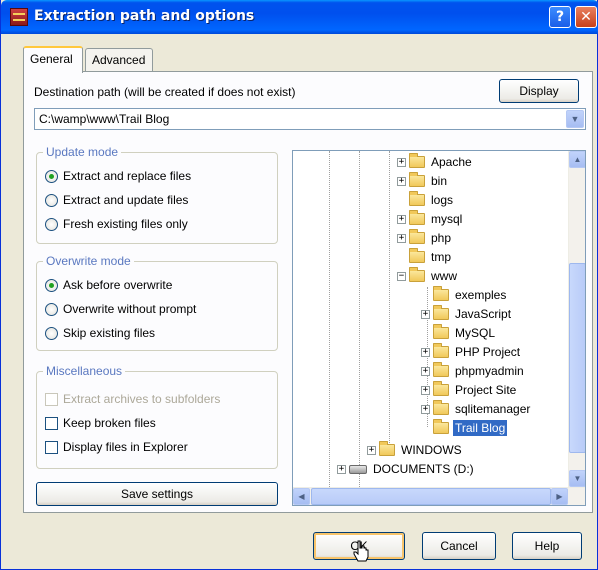 This screenshot has width=598, height=570. I want to click on tree-guide, so click(329, 319).